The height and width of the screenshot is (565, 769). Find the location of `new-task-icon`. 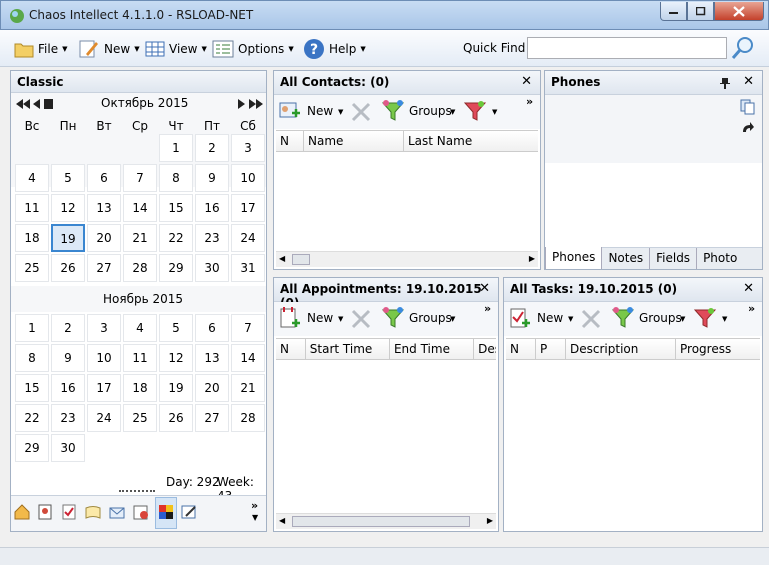

new-task-icon is located at coordinates (520, 318).